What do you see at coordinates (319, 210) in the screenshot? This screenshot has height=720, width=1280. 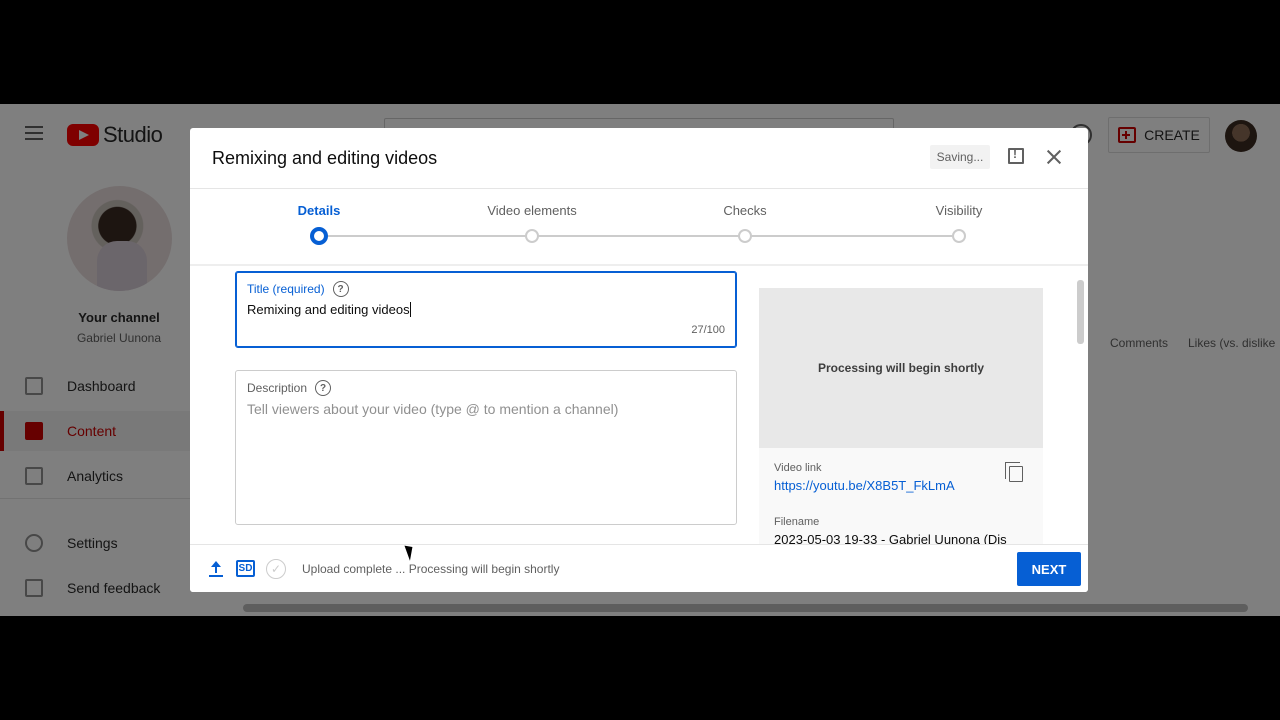 I see `step-label: Details` at bounding box center [319, 210].